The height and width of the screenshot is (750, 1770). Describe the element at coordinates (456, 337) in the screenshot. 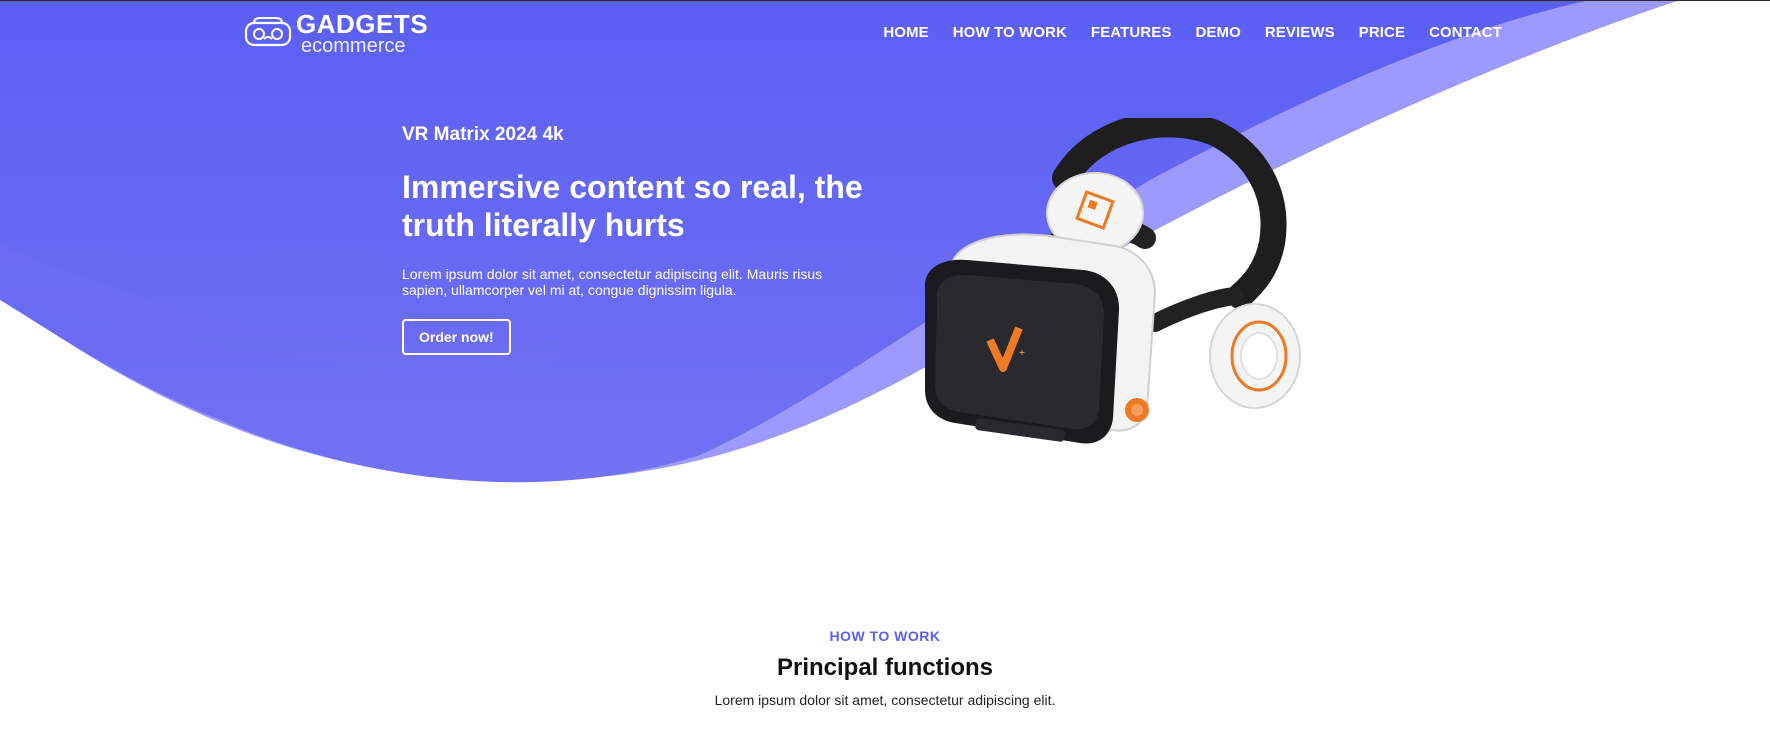

I see `order-now-button: Order now!` at that location.